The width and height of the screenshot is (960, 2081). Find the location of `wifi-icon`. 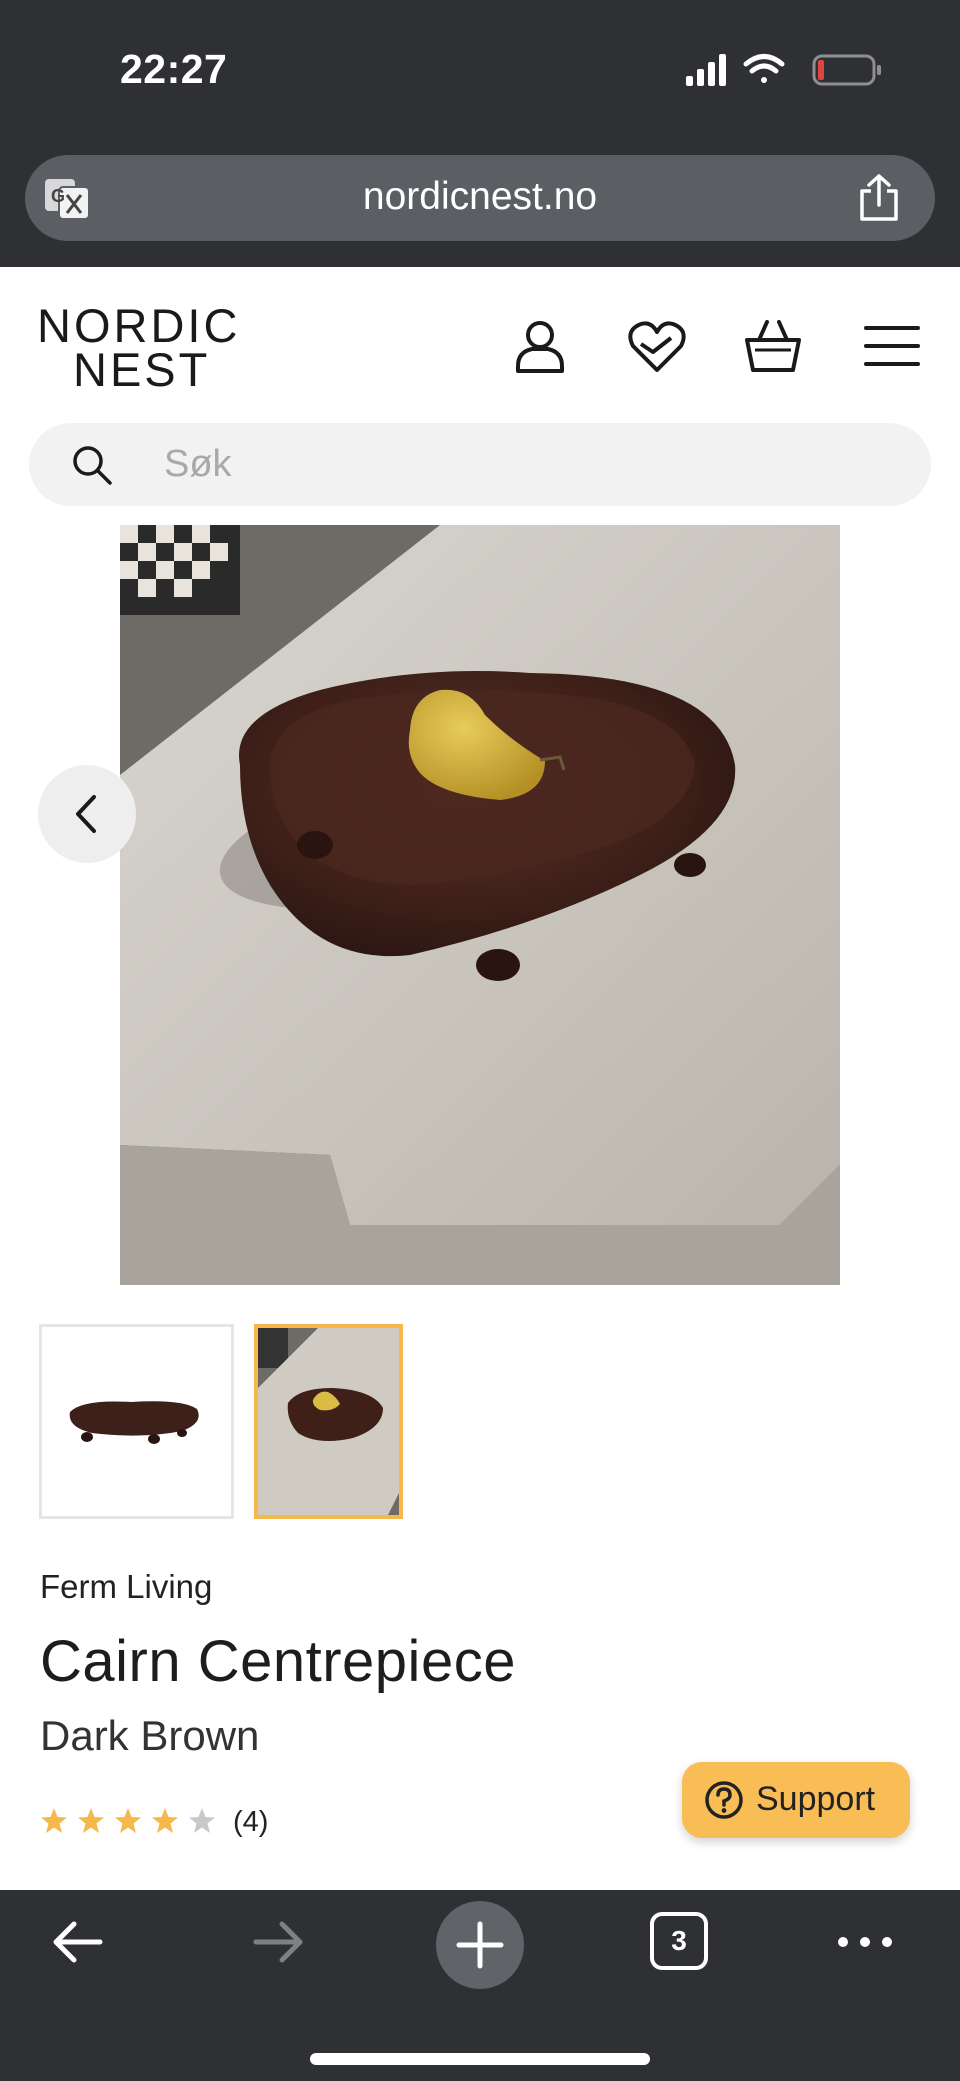

wifi-icon is located at coordinates (764, 68).